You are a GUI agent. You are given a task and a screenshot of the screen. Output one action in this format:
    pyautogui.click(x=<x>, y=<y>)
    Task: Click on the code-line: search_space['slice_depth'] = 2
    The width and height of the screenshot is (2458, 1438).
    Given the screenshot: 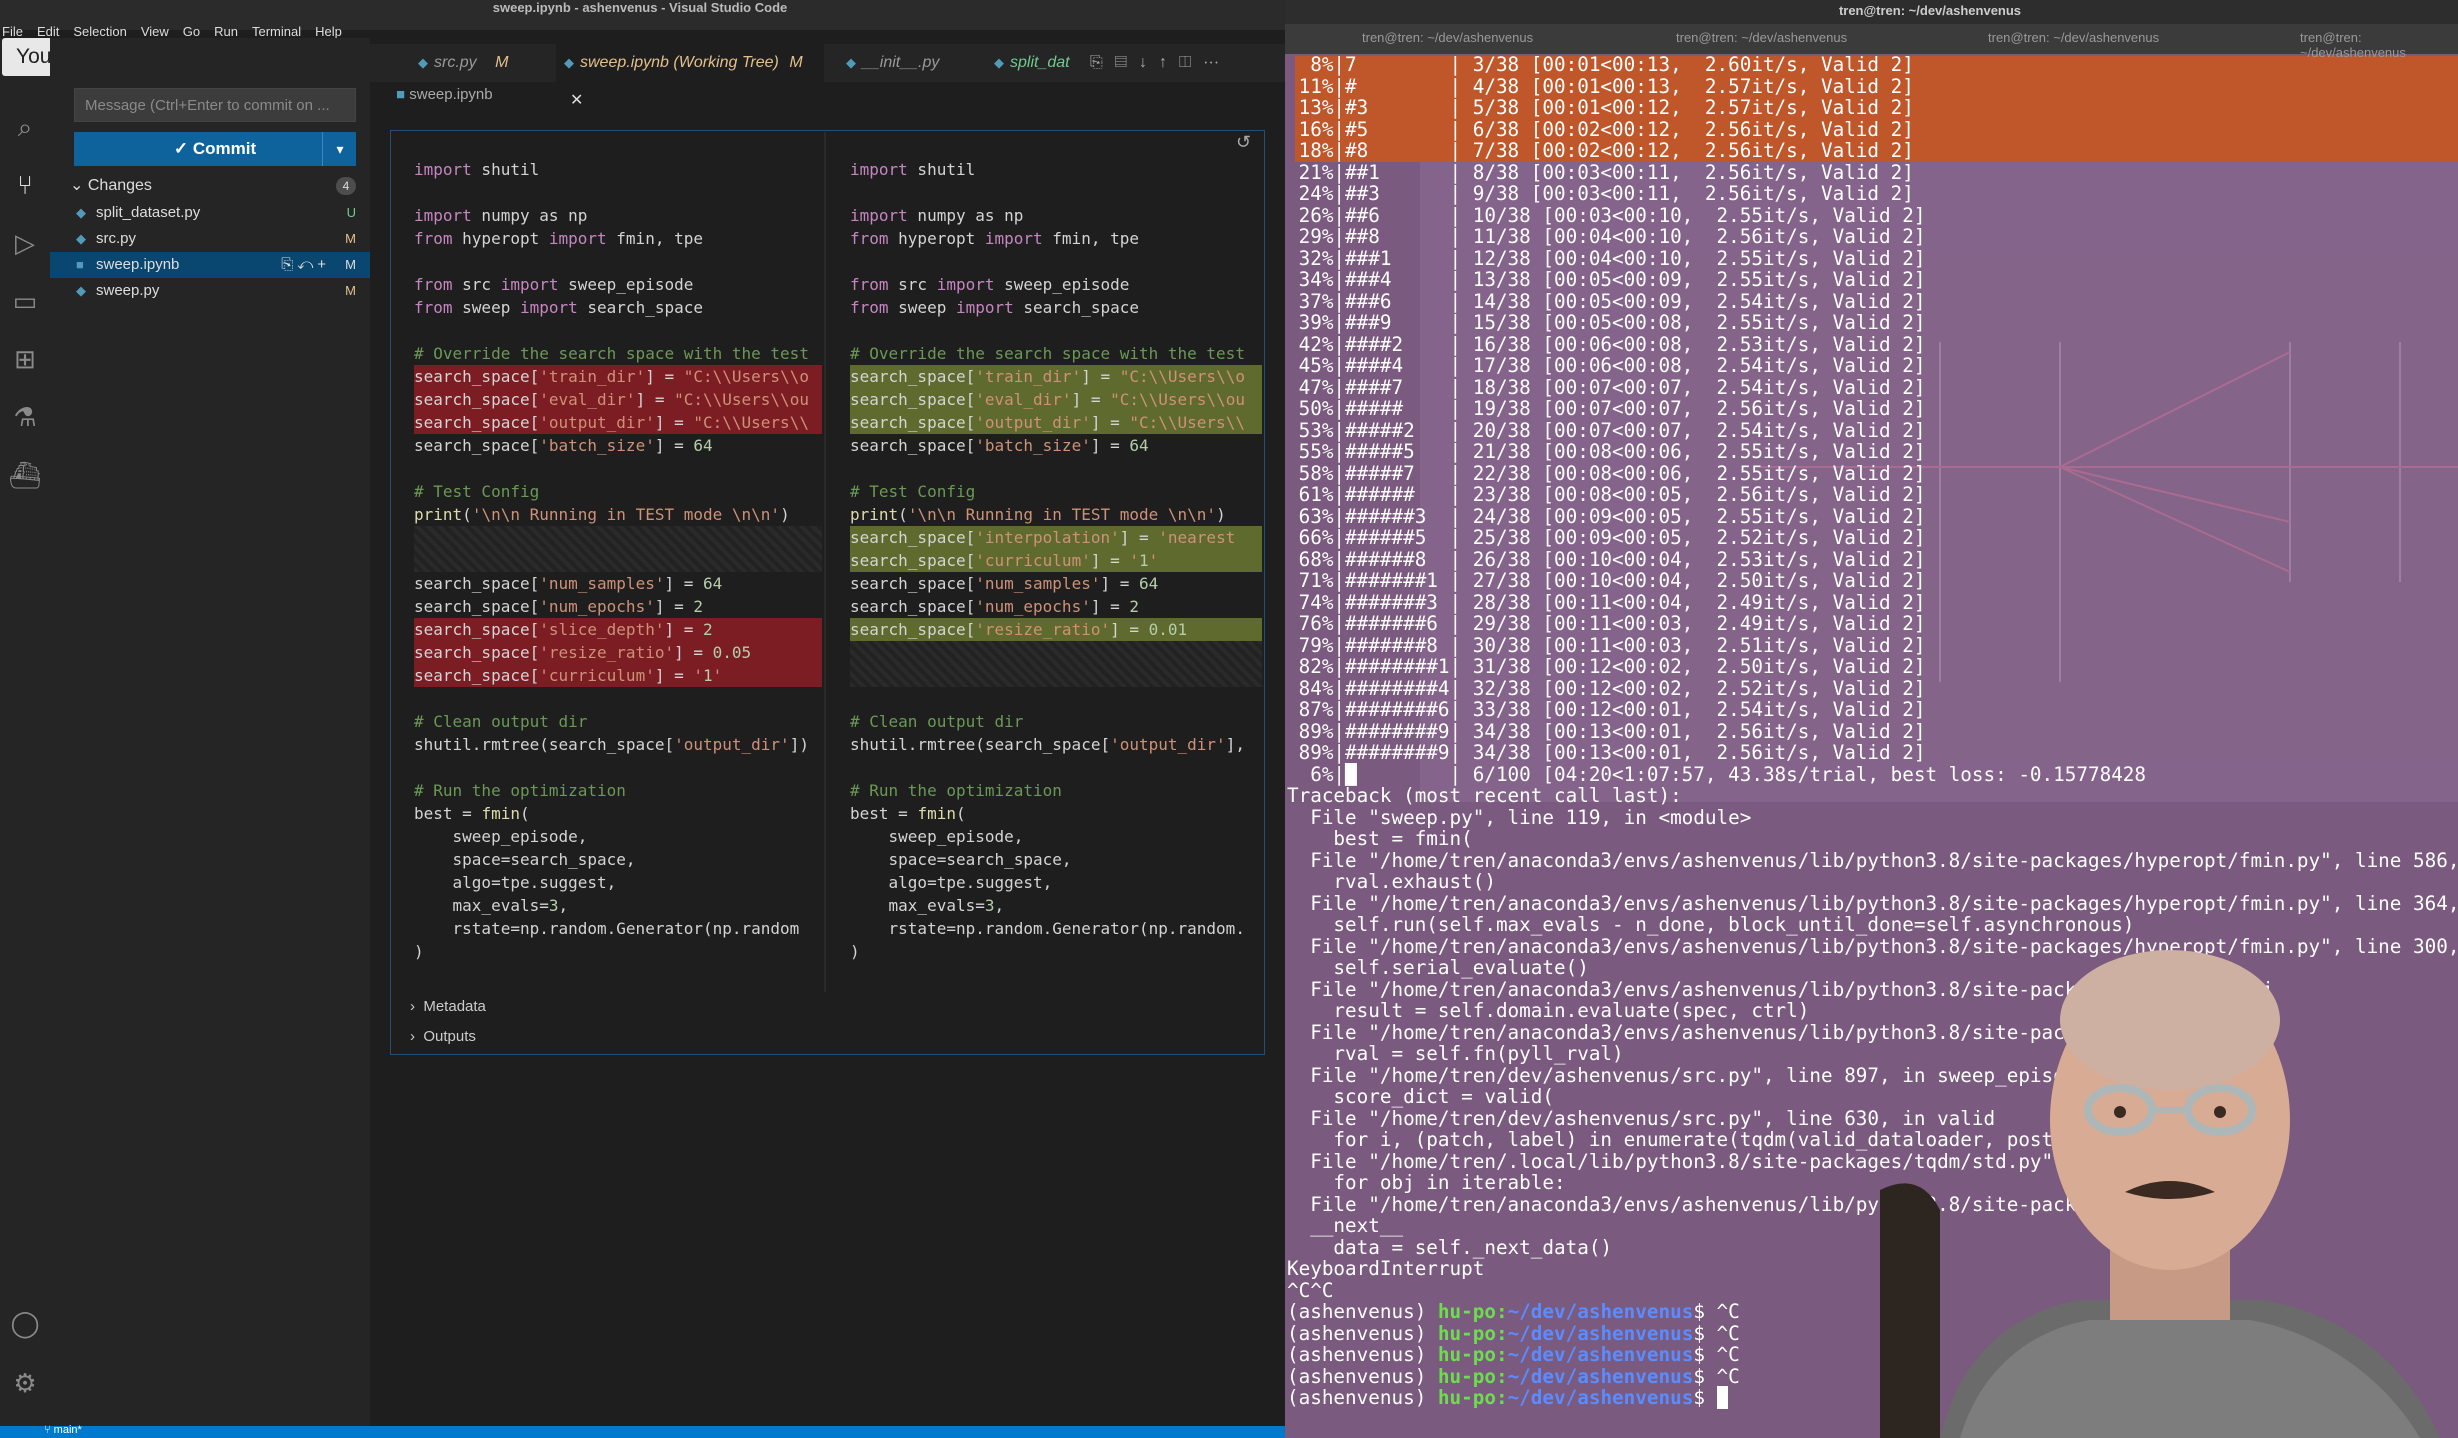 What is the action you would take?
    pyautogui.click(x=618, y=629)
    